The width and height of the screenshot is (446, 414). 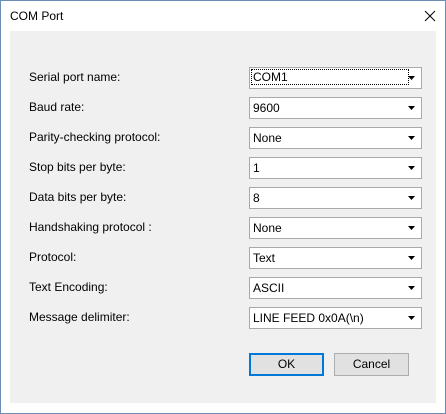 What do you see at coordinates (37, 16) in the screenshot?
I see `dialog-title: COM Port` at bounding box center [37, 16].